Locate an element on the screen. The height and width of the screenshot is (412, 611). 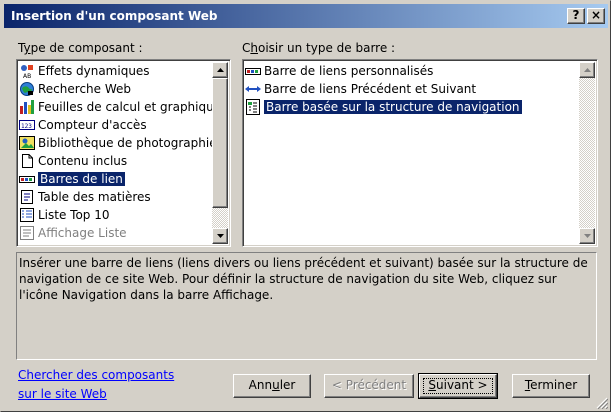
right-list-scrollbar is located at coordinates (587, 153).